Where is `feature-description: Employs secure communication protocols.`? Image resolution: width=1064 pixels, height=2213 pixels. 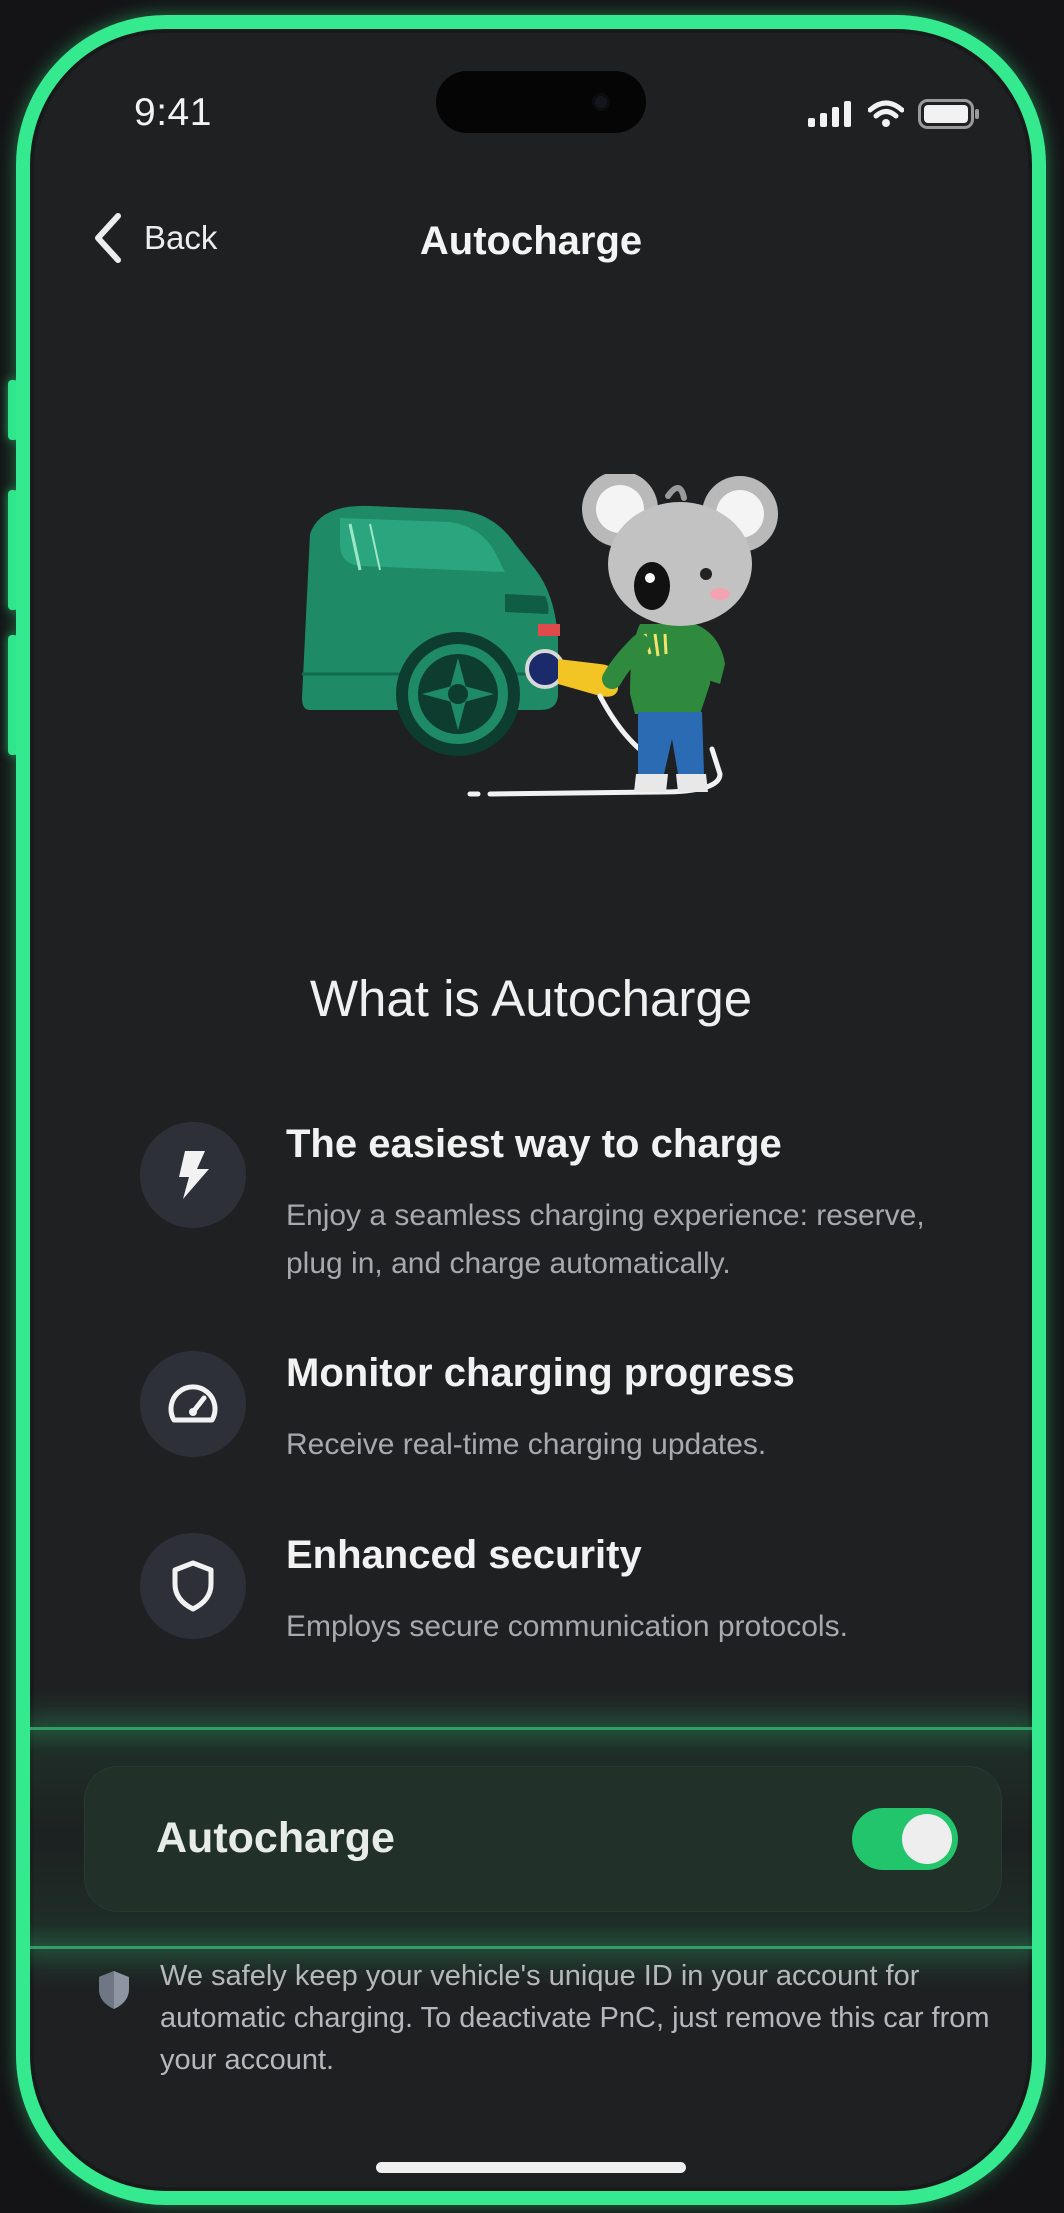
feature-description: Employs secure communication protocols. is located at coordinates (567, 1626).